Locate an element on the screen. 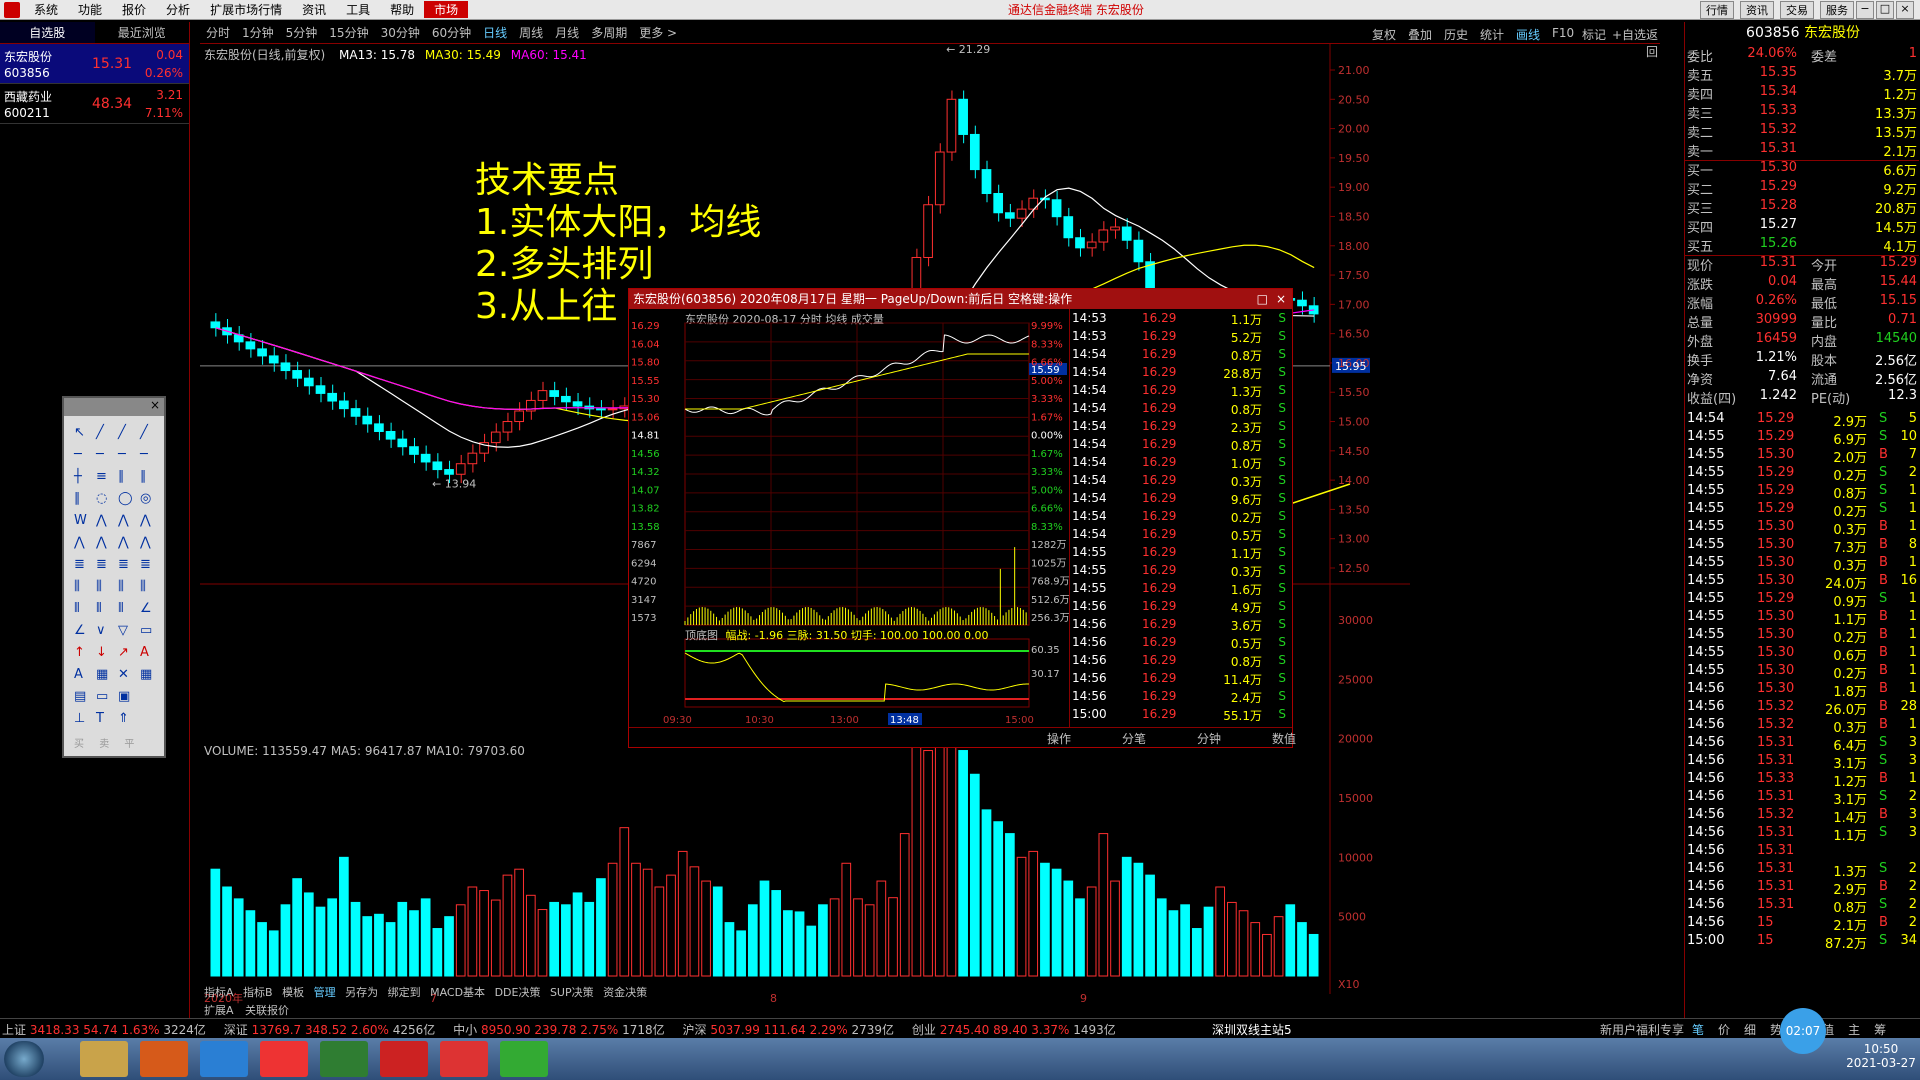 This screenshot has height=1080, width=1920. timer-badge: 02:07 is located at coordinates (1803, 1031).